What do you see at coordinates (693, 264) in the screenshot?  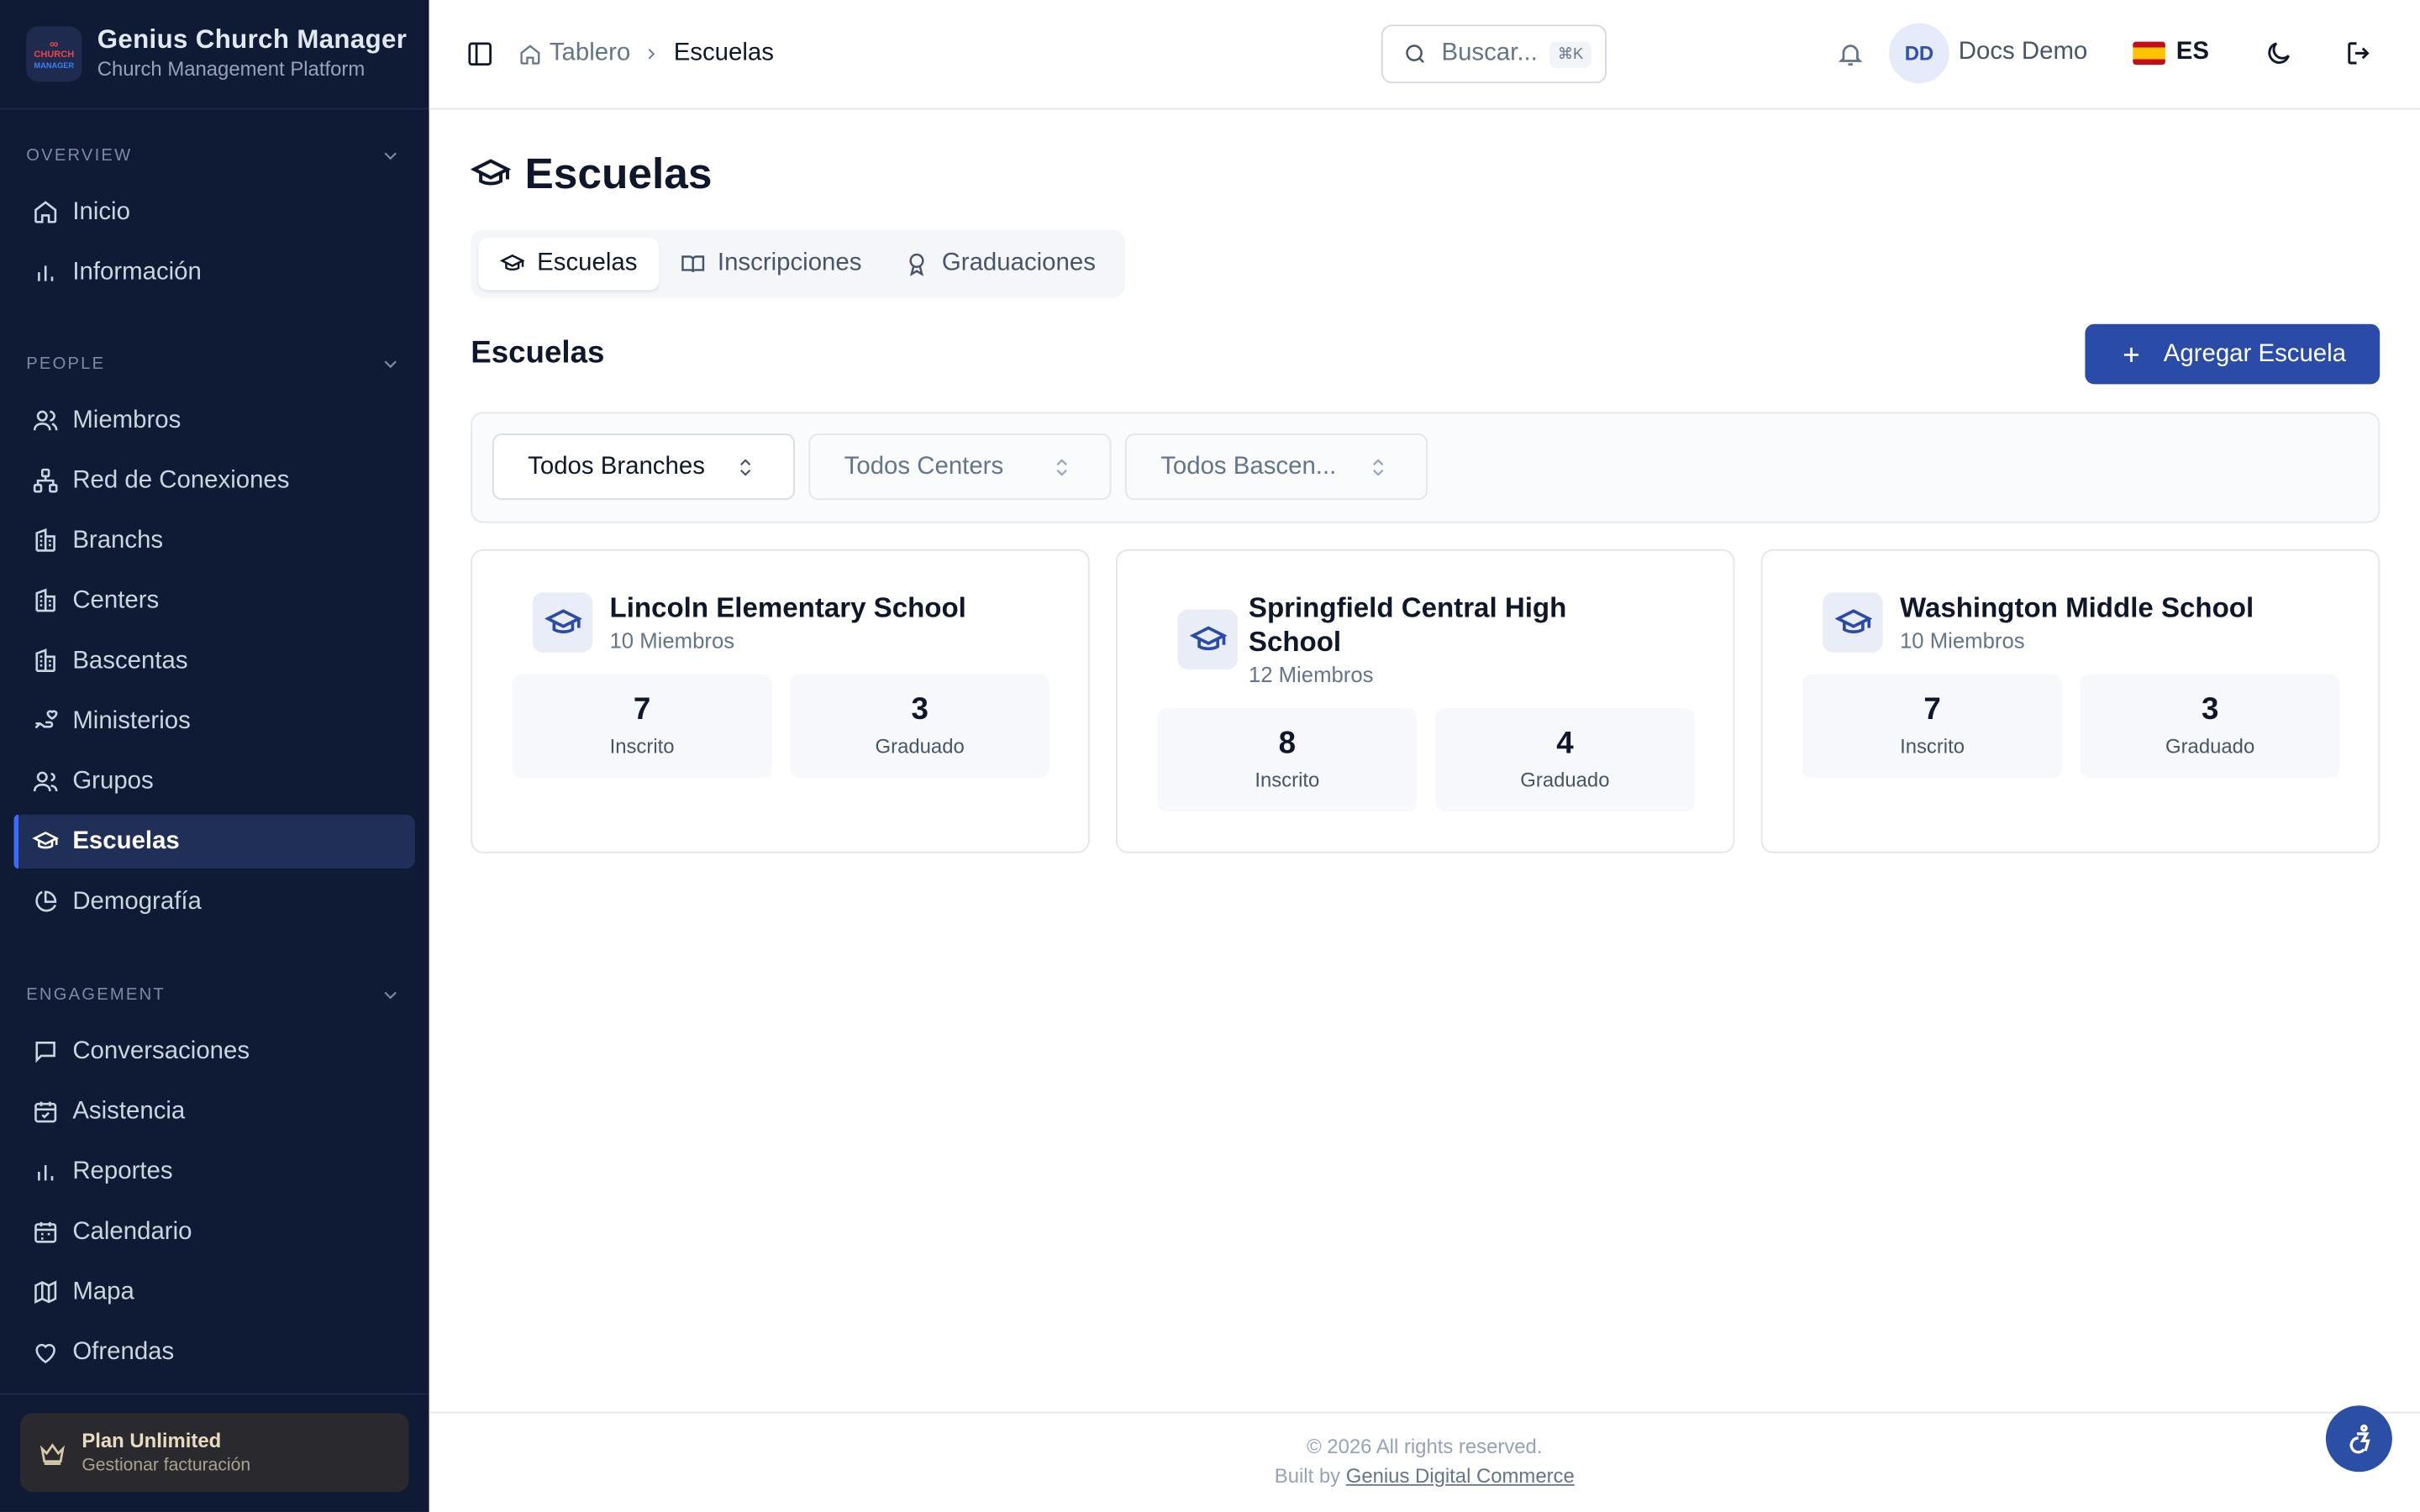 I see `book-open-icon` at bounding box center [693, 264].